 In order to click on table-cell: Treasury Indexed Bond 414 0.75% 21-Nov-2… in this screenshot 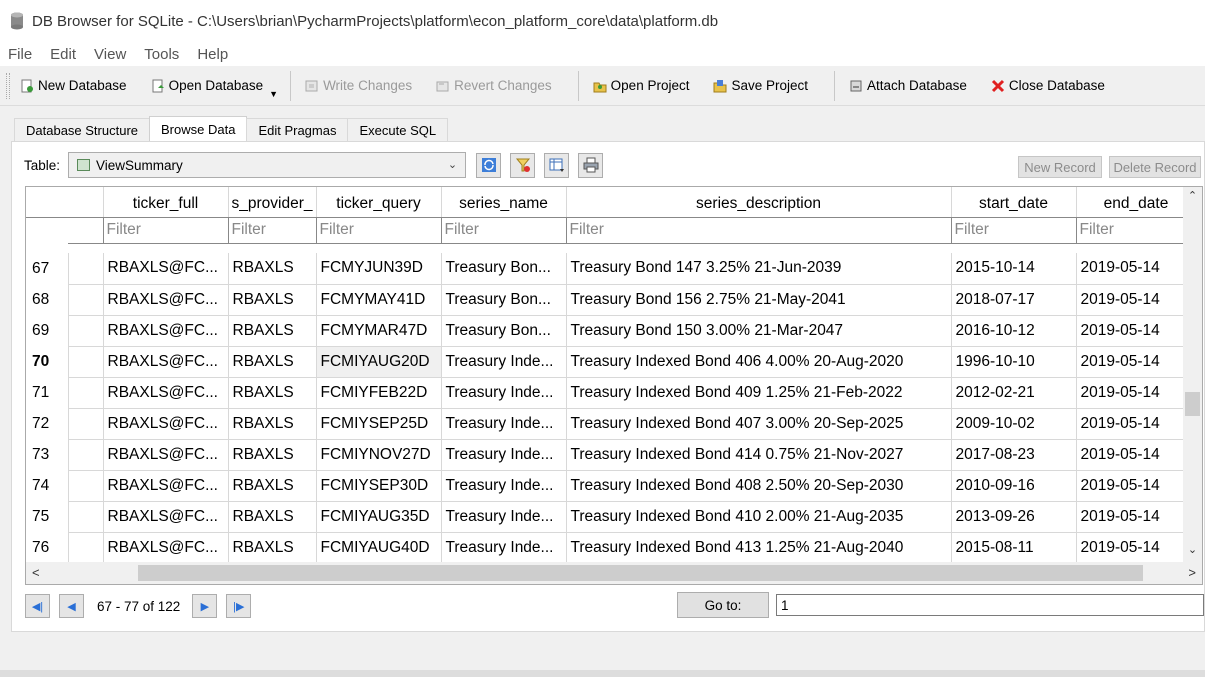, I will do `click(759, 455)`.